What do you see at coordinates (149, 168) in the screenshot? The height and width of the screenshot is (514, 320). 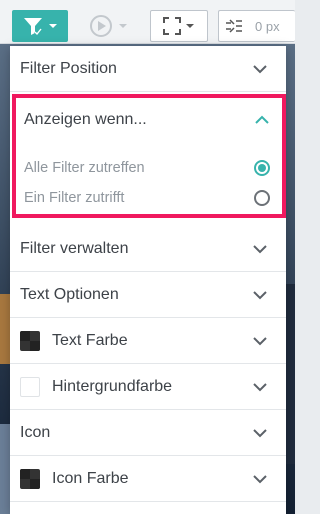 I see `option-all-filters: Alle Filter zutreffen` at bounding box center [149, 168].